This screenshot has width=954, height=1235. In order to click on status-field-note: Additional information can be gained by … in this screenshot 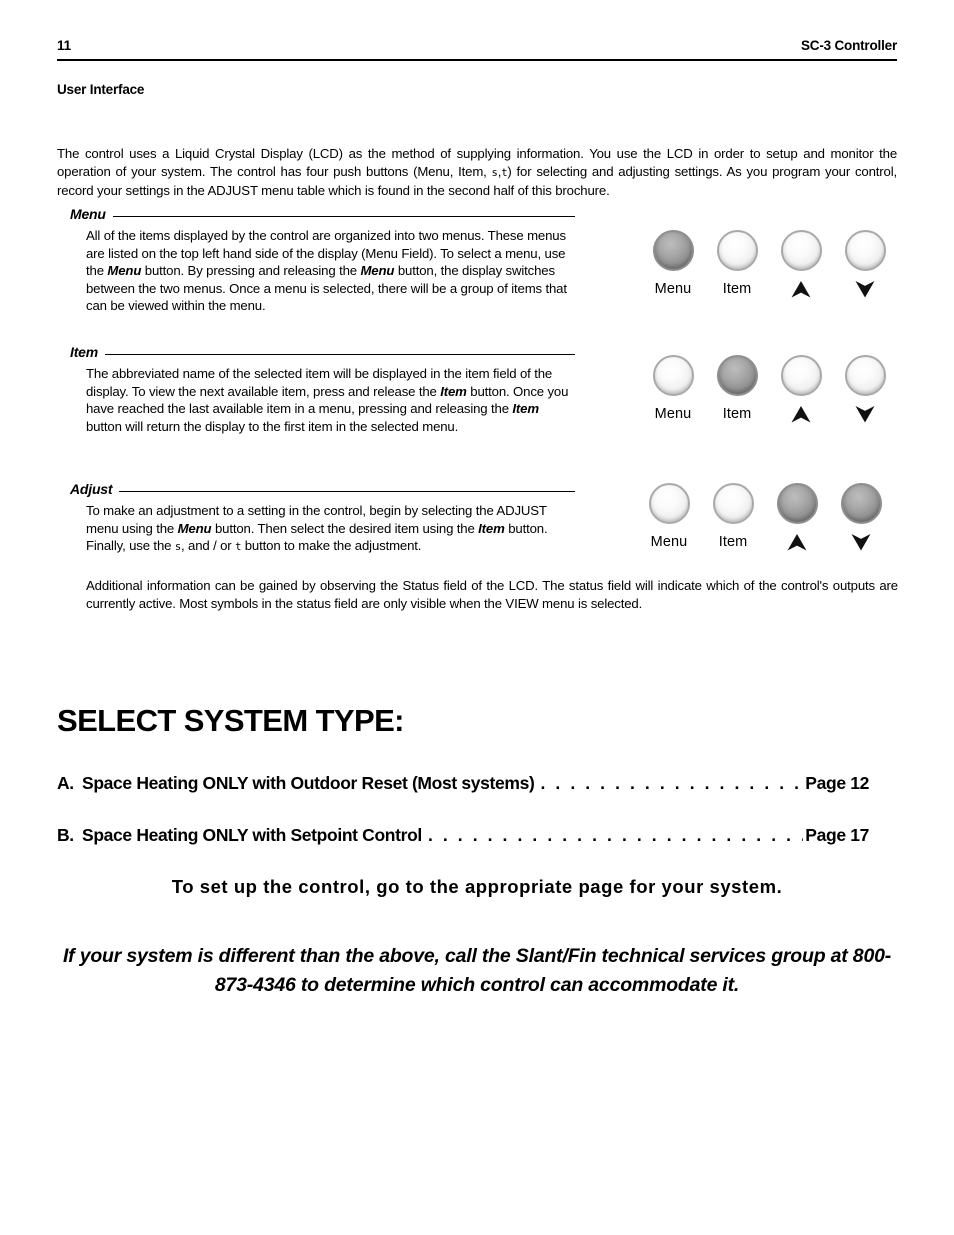, I will do `click(492, 594)`.